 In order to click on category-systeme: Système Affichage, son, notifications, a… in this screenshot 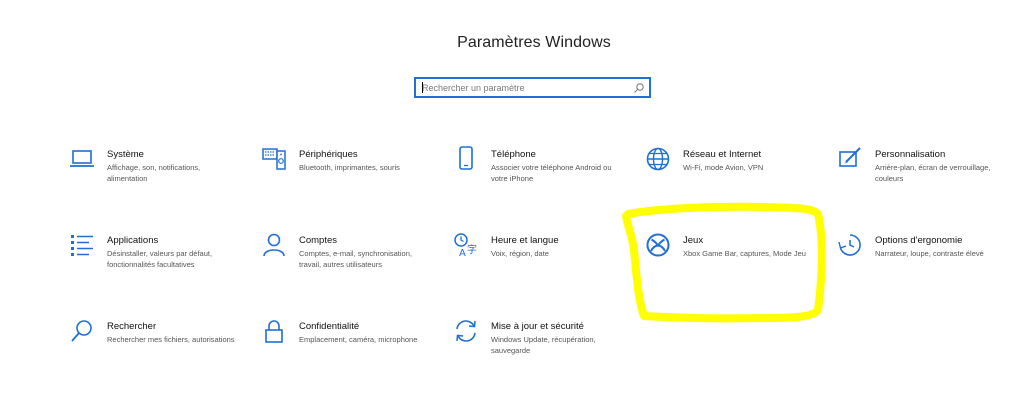, I will do `click(154, 176)`.